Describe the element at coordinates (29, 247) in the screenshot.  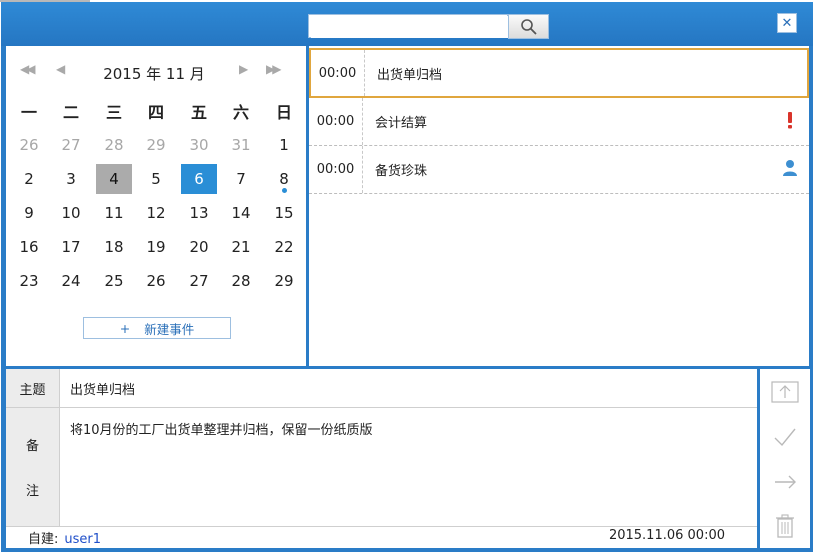
I see `day-cell: 16` at that location.